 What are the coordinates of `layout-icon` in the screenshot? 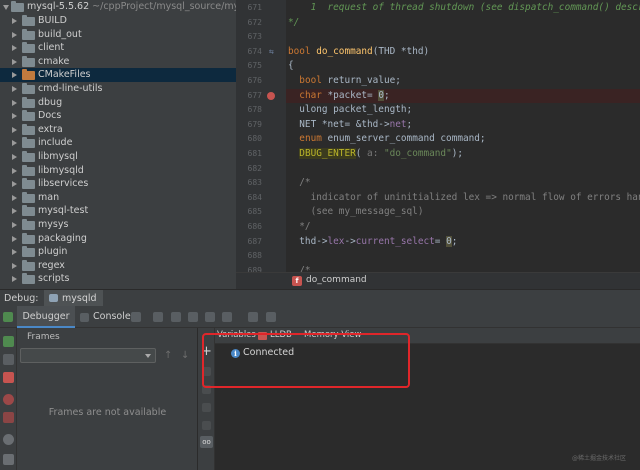 It's located at (136, 317).